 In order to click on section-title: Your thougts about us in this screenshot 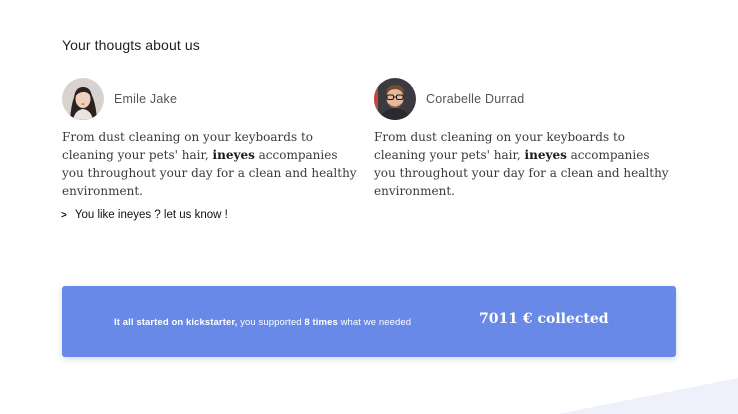, I will do `click(131, 45)`.